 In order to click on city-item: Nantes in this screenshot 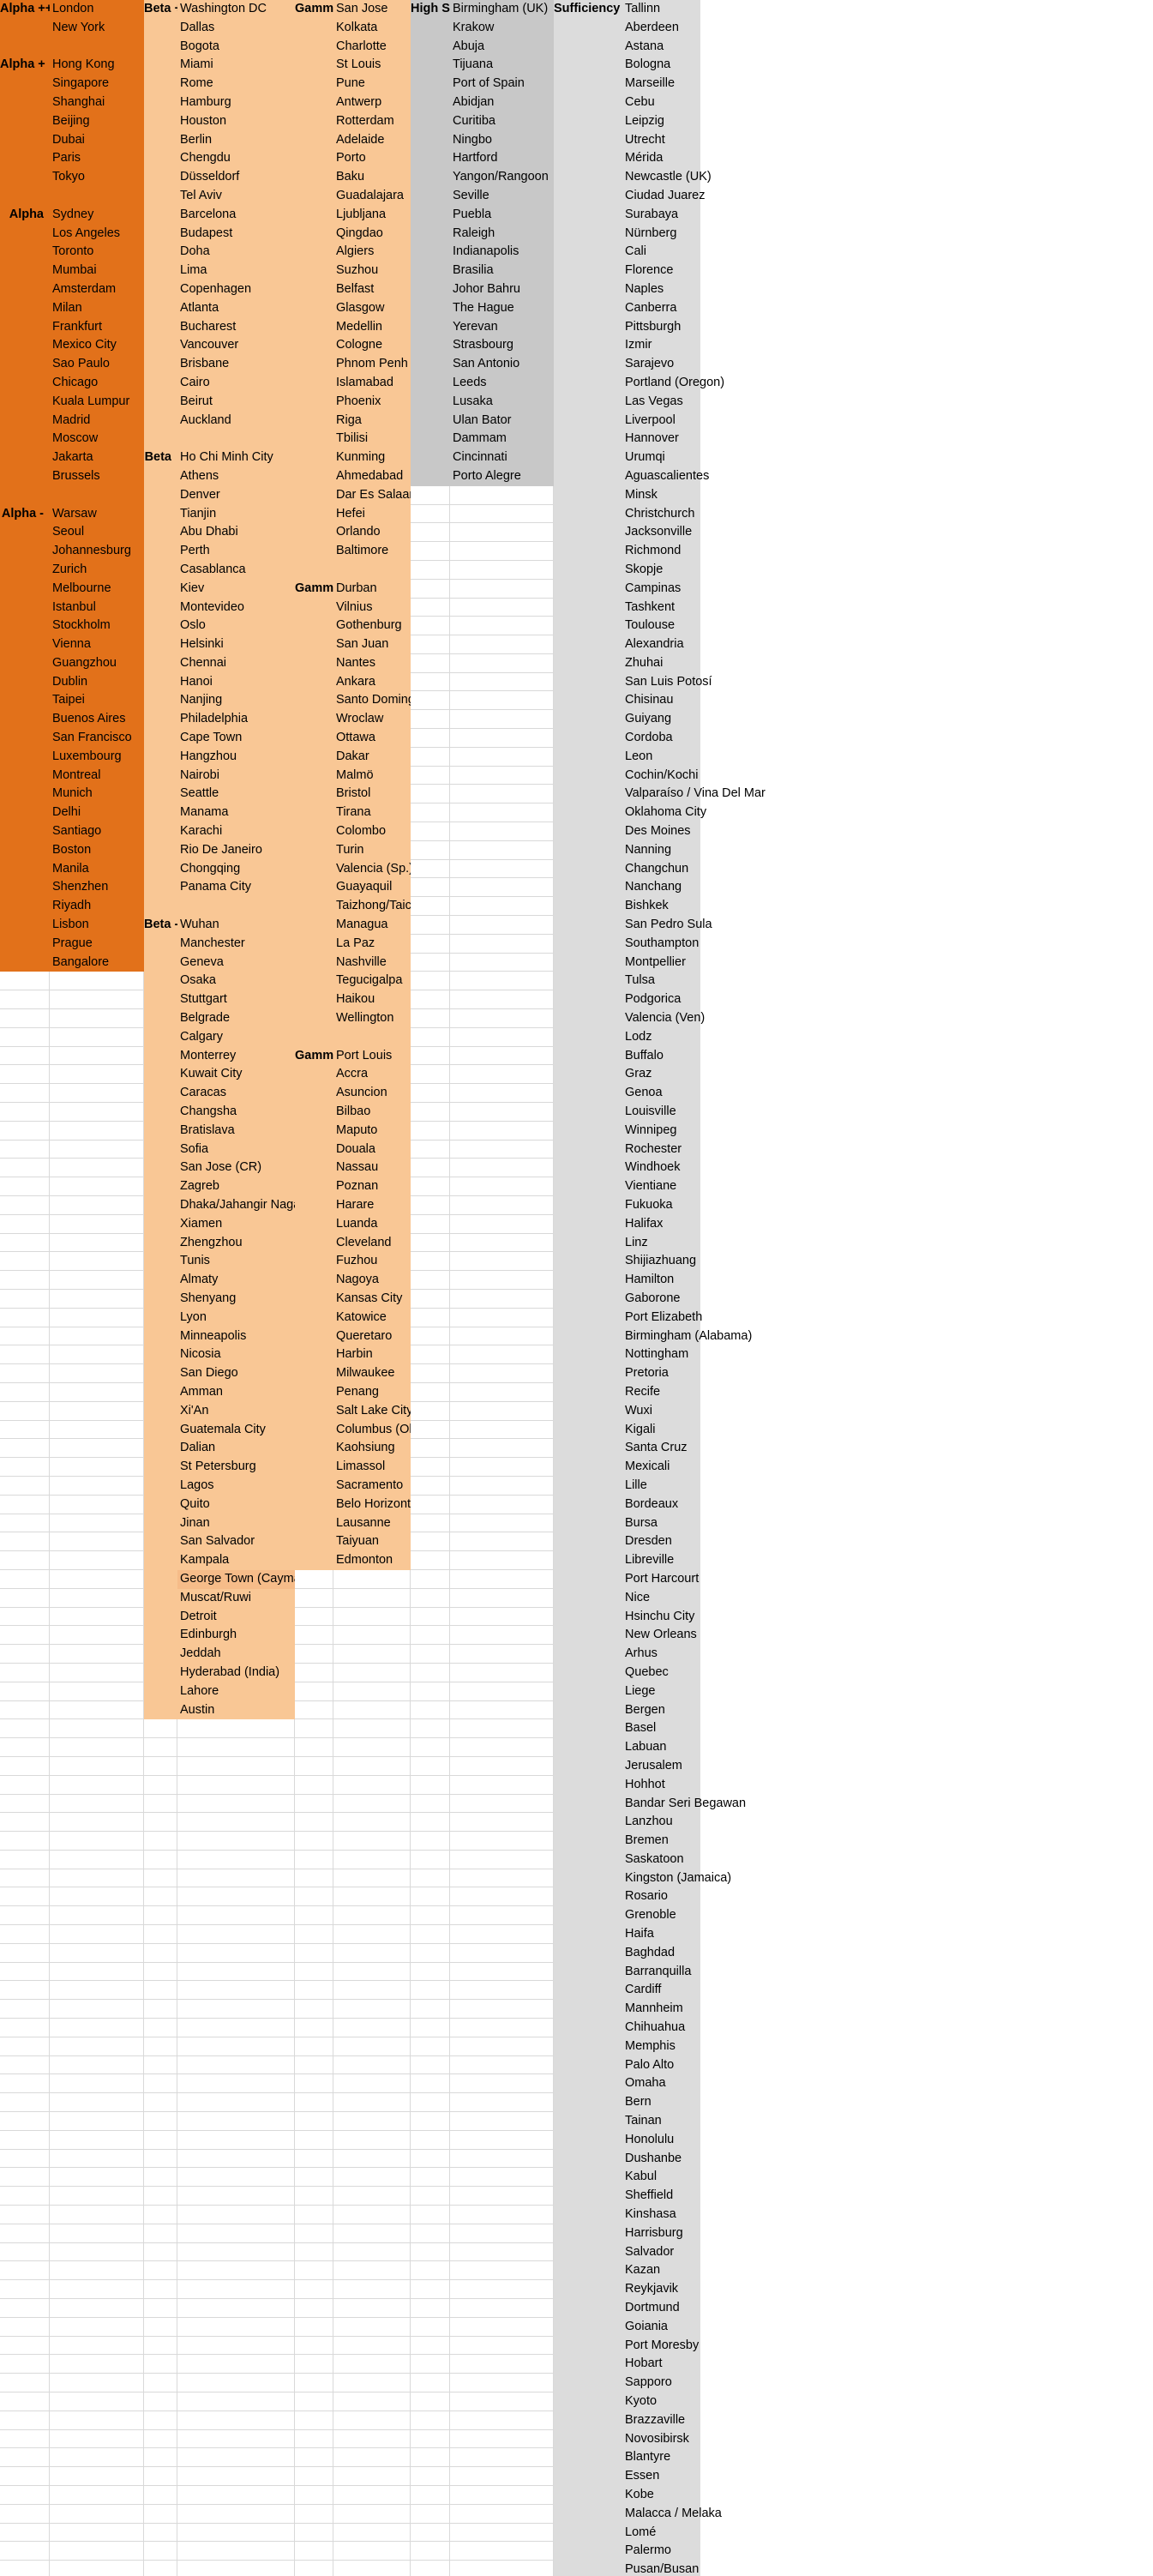, I will do `click(372, 663)`.